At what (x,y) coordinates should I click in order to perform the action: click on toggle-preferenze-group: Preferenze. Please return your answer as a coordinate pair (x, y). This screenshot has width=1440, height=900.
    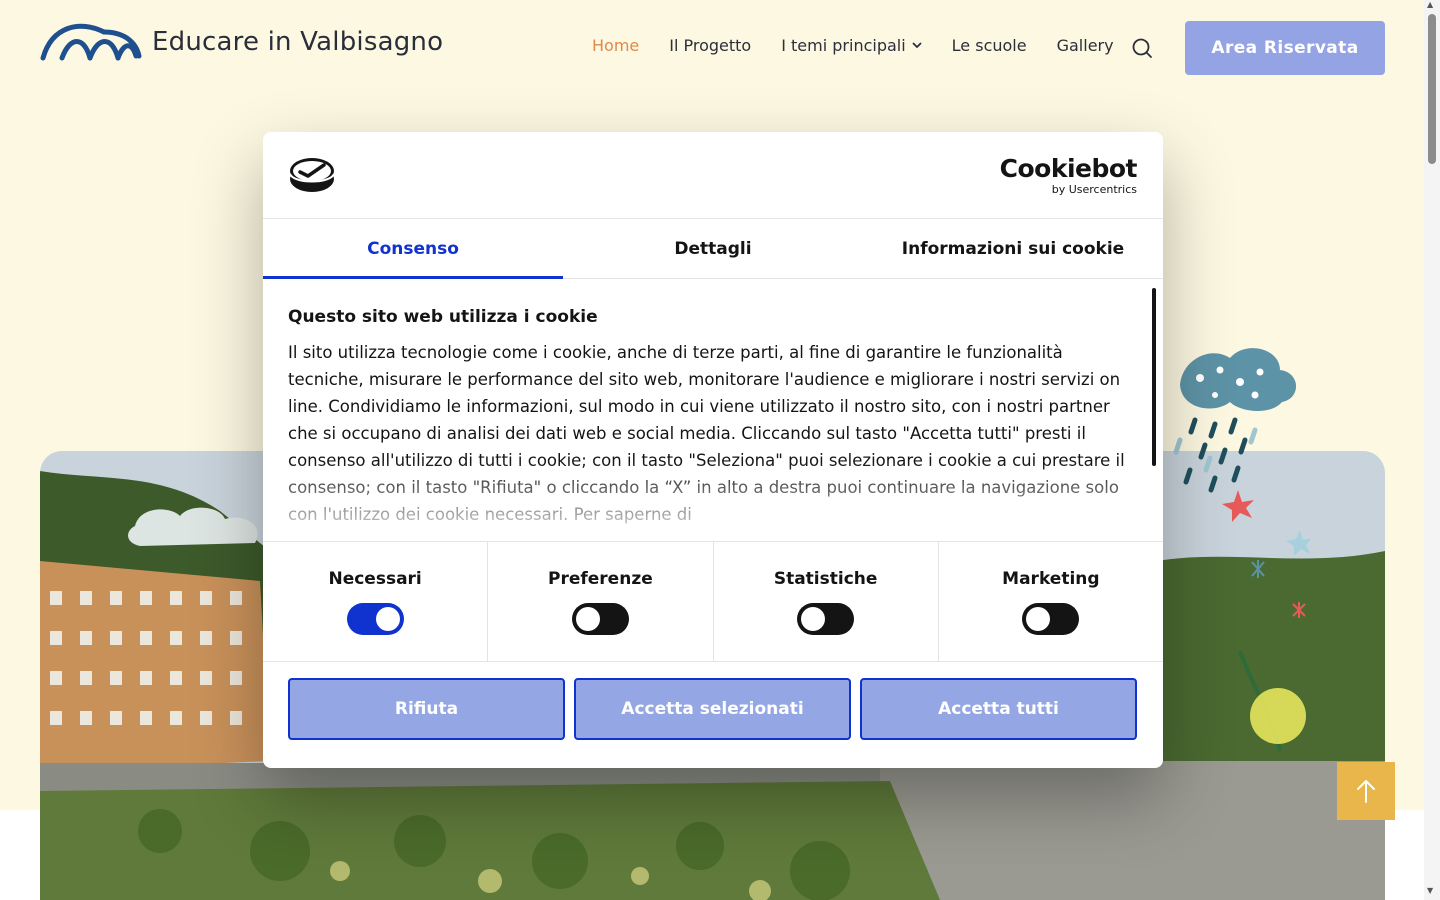
    Looking at the image, I should click on (601, 601).